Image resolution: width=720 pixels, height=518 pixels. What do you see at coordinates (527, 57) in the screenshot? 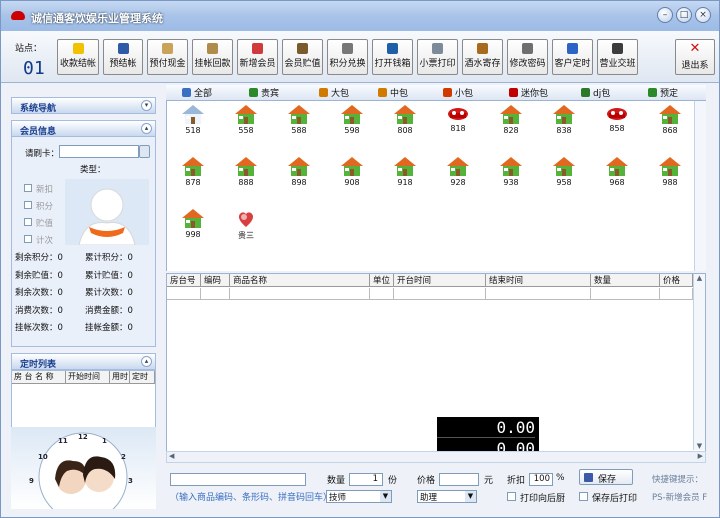
I see `change-password-button: 修改密码` at bounding box center [527, 57].